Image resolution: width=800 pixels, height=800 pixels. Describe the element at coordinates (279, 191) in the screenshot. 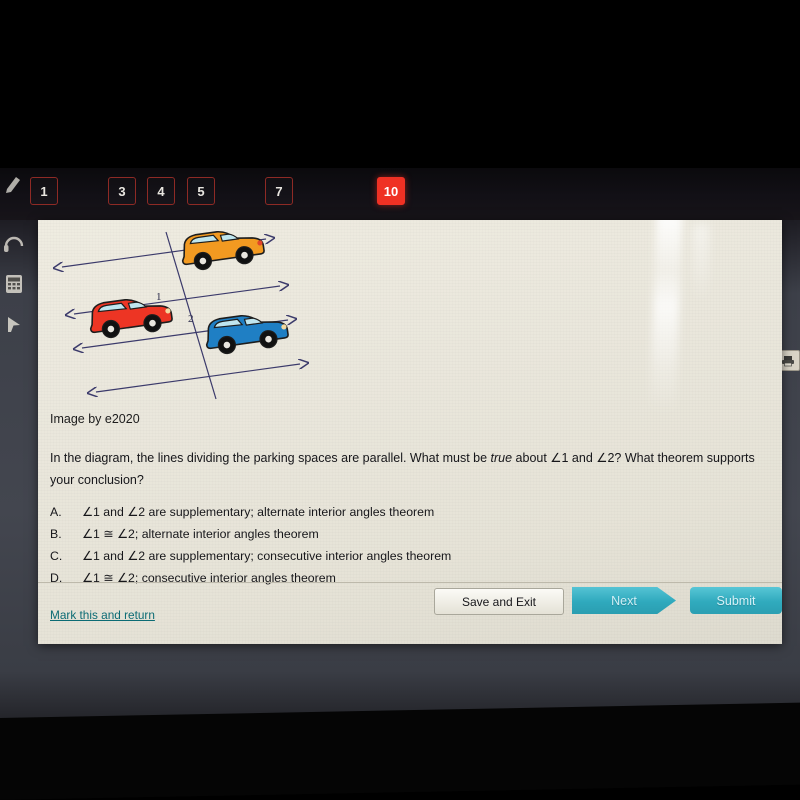

I see `question-tab-7: 7` at that location.